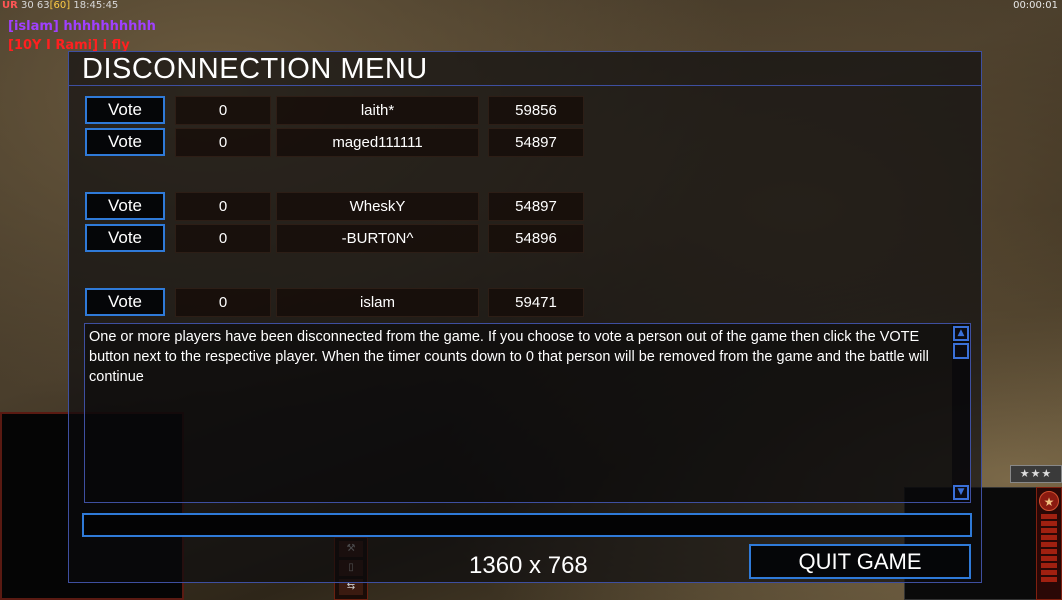 This screenshot has height=600, width=1062. What do you see at coordinates (82, 36) in the screenshot?
I see `chat-log: [islam] hhhhhhhhhh [10Y I Rami] i fly` at bounding box center [82, 36].